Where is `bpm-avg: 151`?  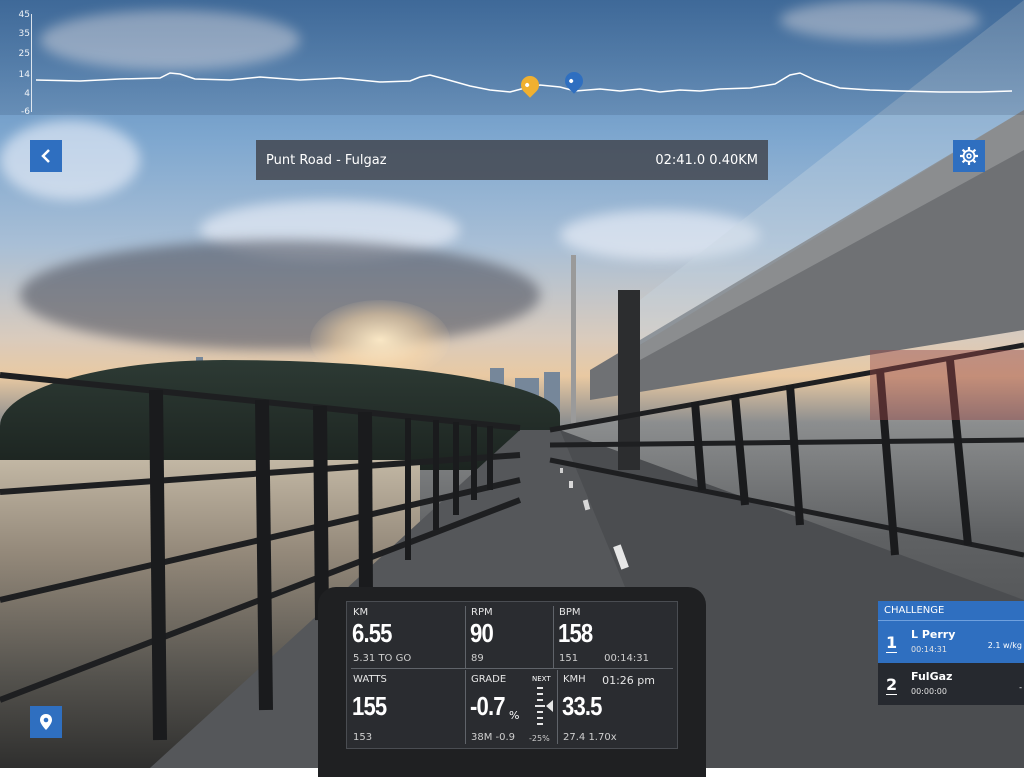 bpm-avg: 151 is located at coordinates (569, 658).